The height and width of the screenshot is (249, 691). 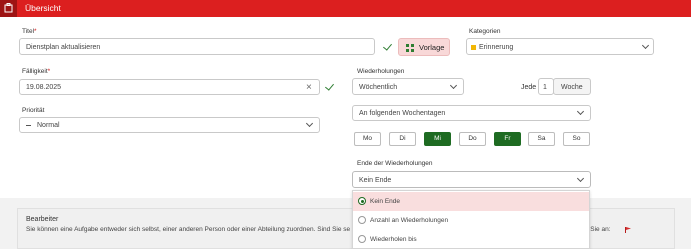 I want to click on option-repeat-until: Wiederholen bis, so click(x=471, y=239).